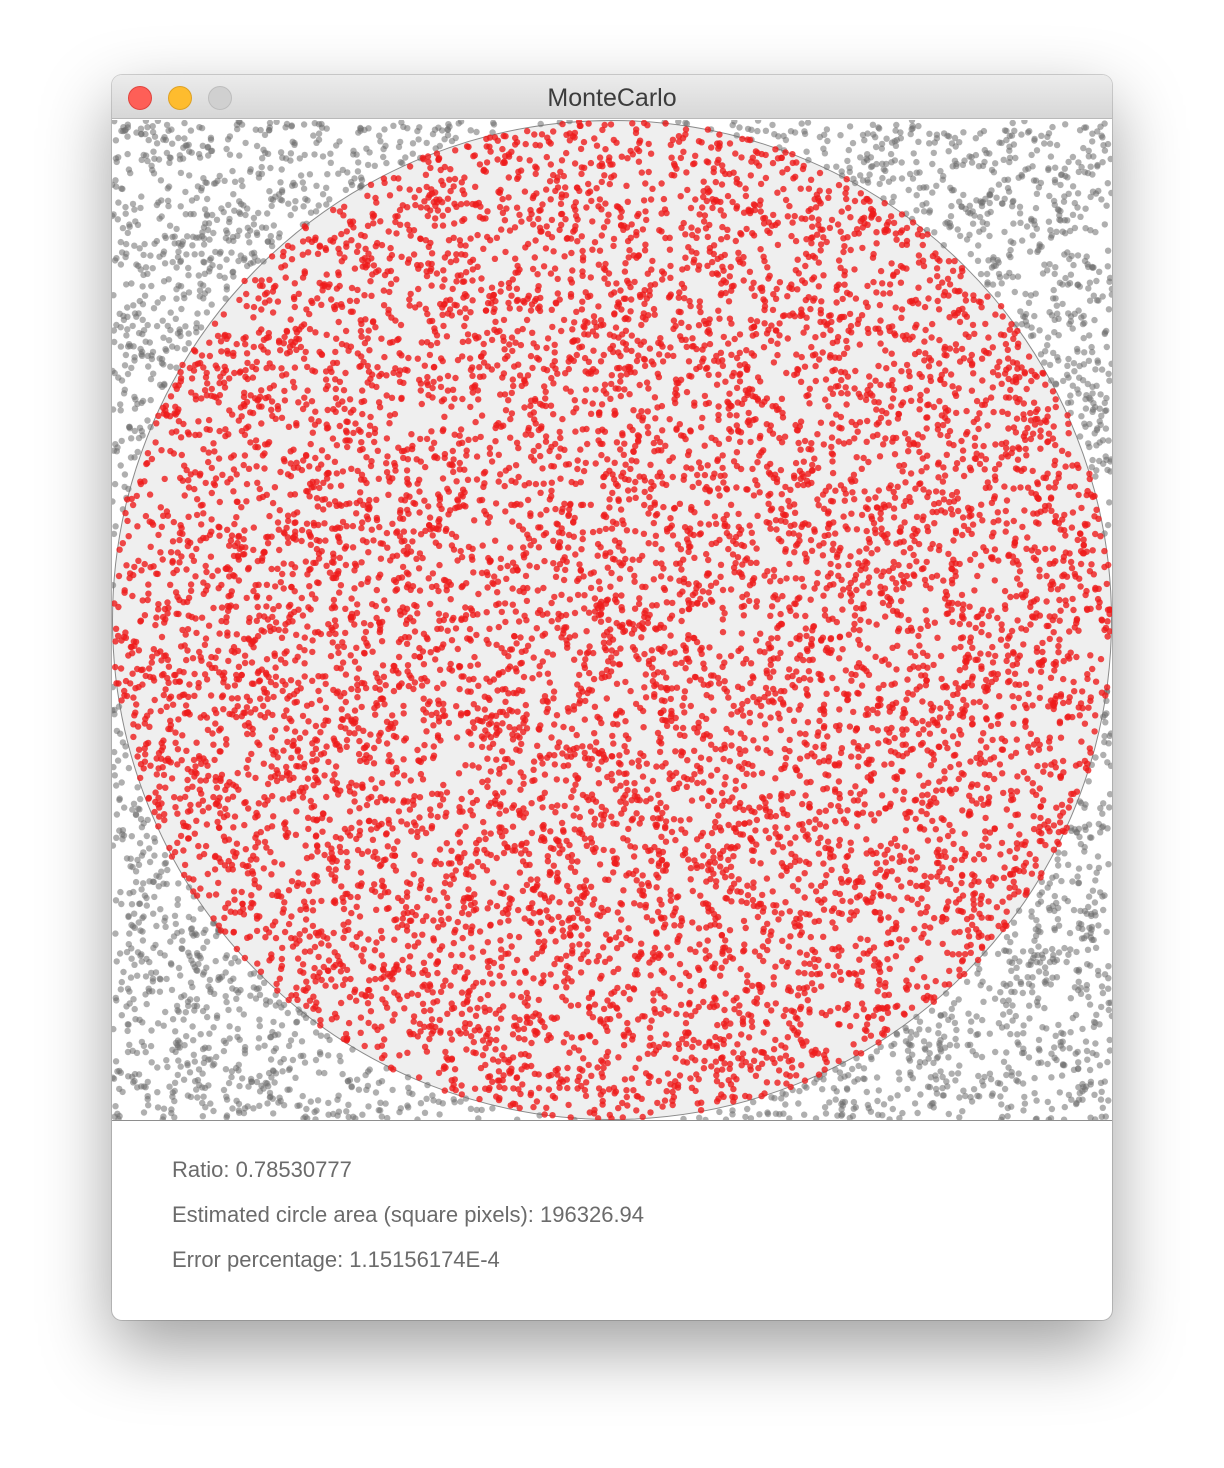  I want to click on window-title: MonteCarlo, so click(612, 98).